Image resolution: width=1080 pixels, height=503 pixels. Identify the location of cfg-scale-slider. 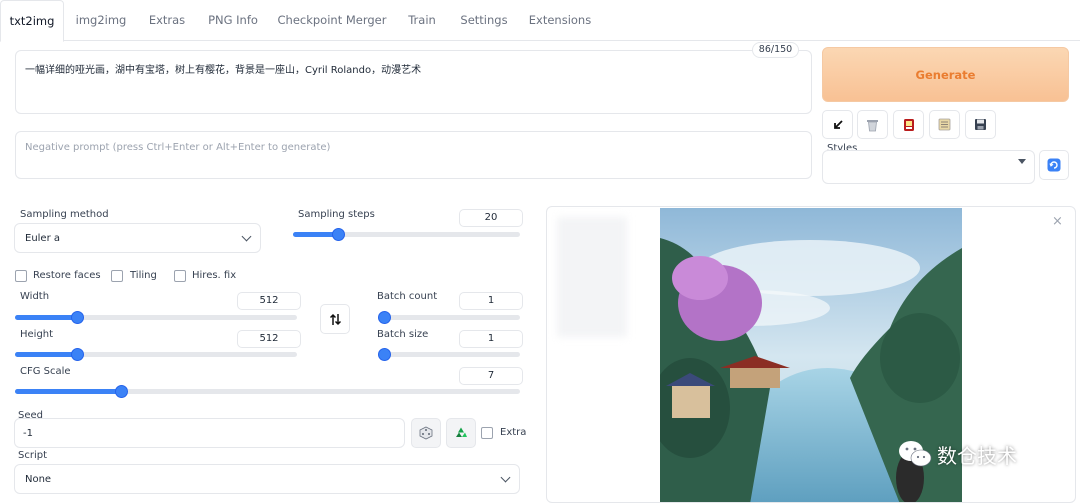
(267, 391).